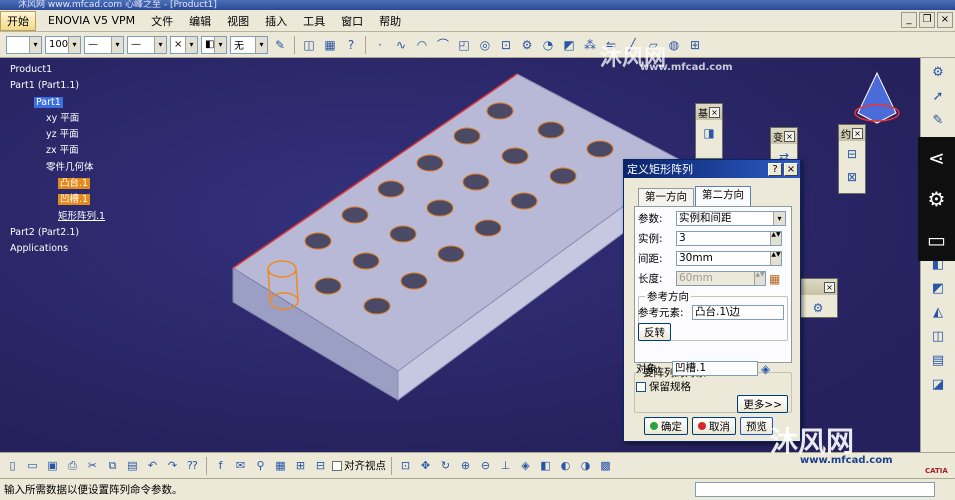  I want to click on dimension-icon: ⊠, so click(852, 177).